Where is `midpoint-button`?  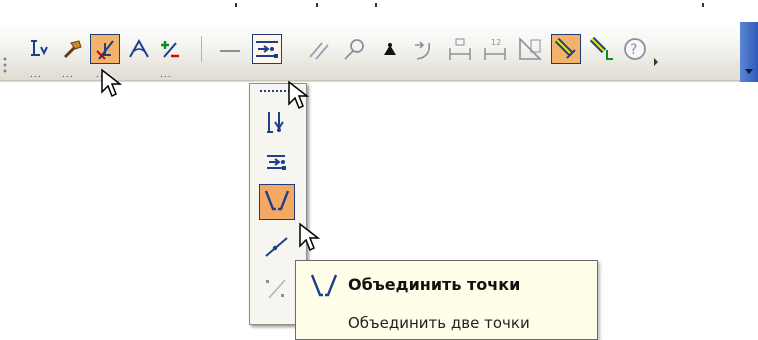 midpoint-button is located at coordinates (277, 288).